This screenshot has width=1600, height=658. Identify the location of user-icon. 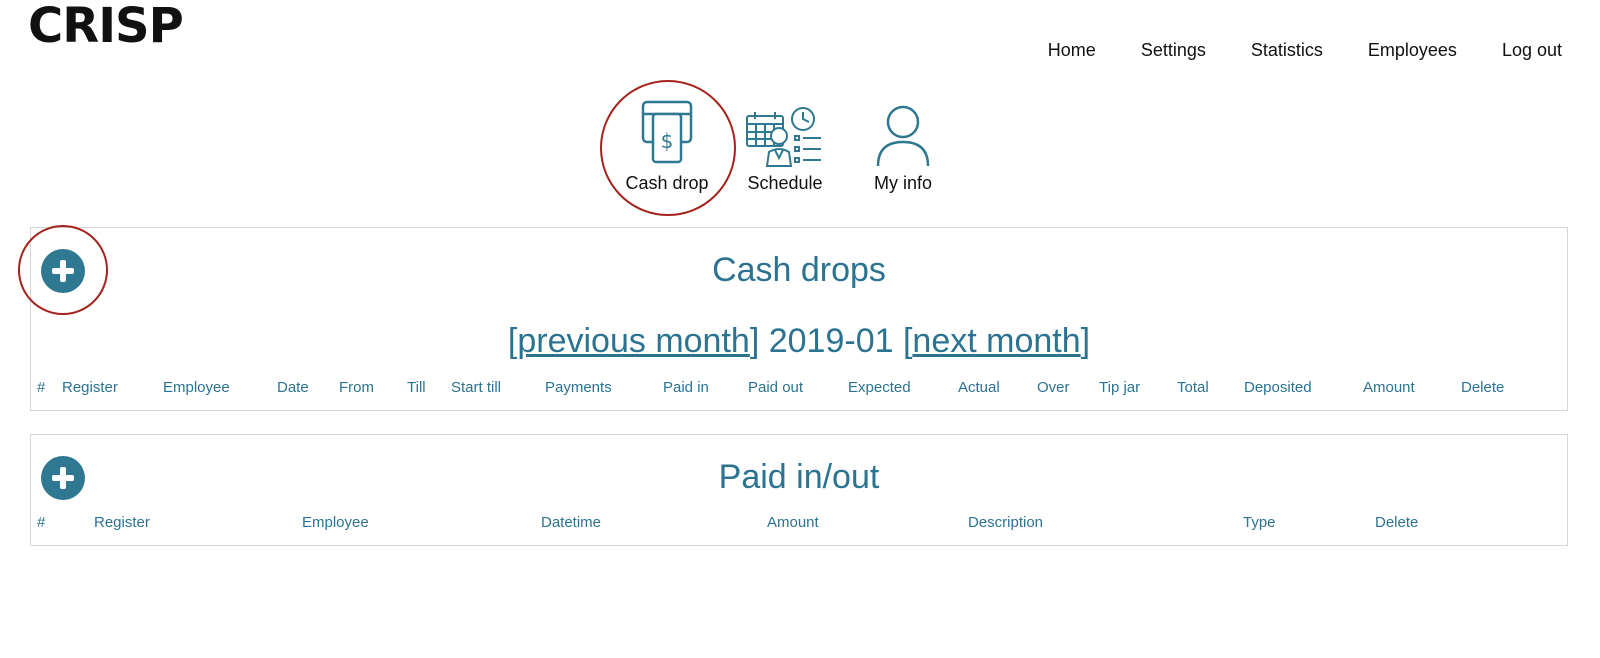
(903, 132).